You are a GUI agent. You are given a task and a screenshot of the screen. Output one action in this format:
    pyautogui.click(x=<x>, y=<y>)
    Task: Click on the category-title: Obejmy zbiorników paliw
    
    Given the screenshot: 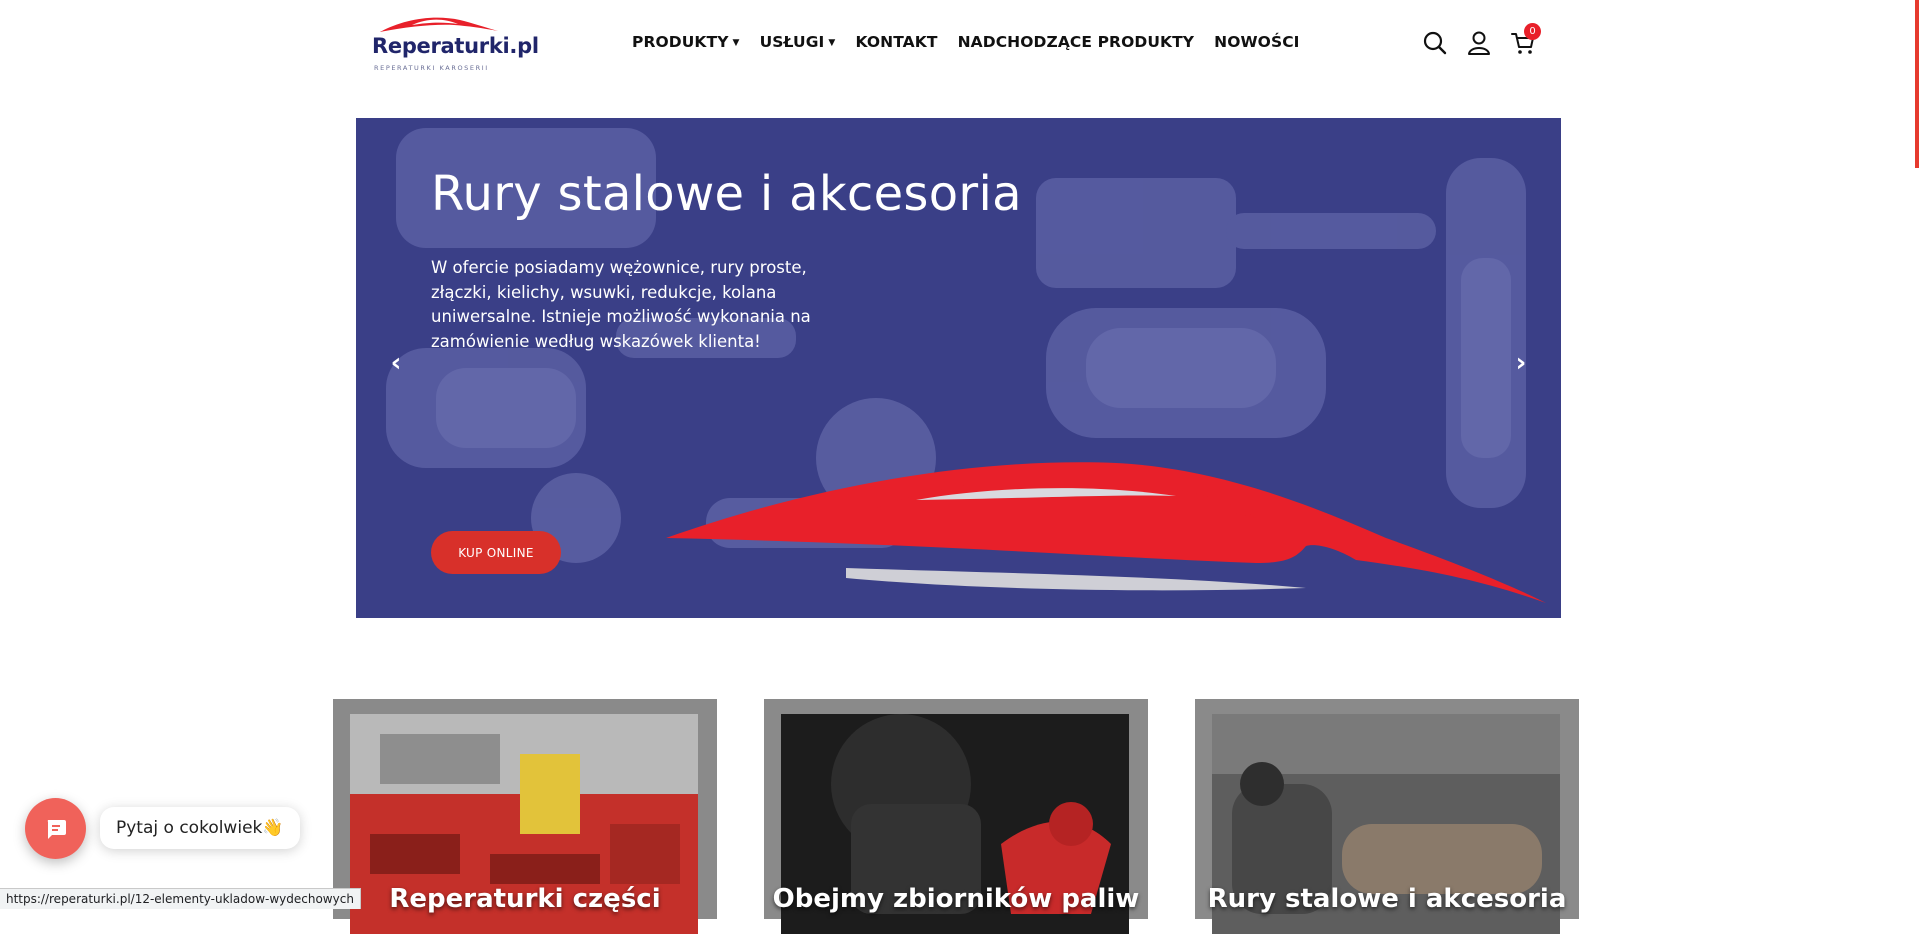 What is the action you would take?
    pyautogui.click(x=956, y=899)
    